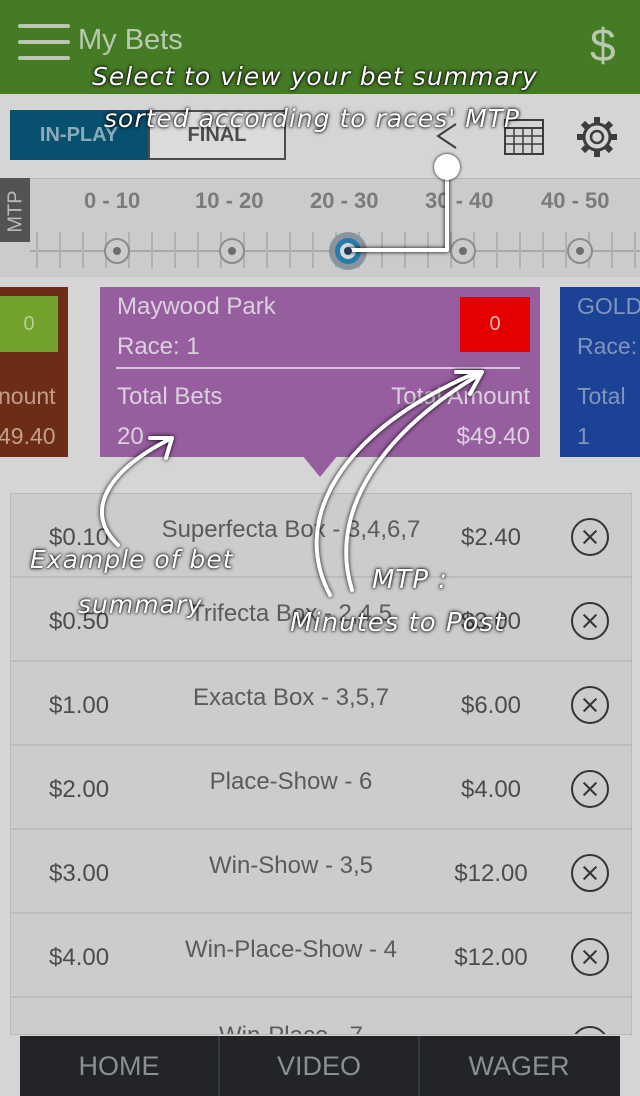  What do you see at coordinates (140, 604) in the screenshot?
I see `hint-example-line2: summary` at bounding box center [140, 604].